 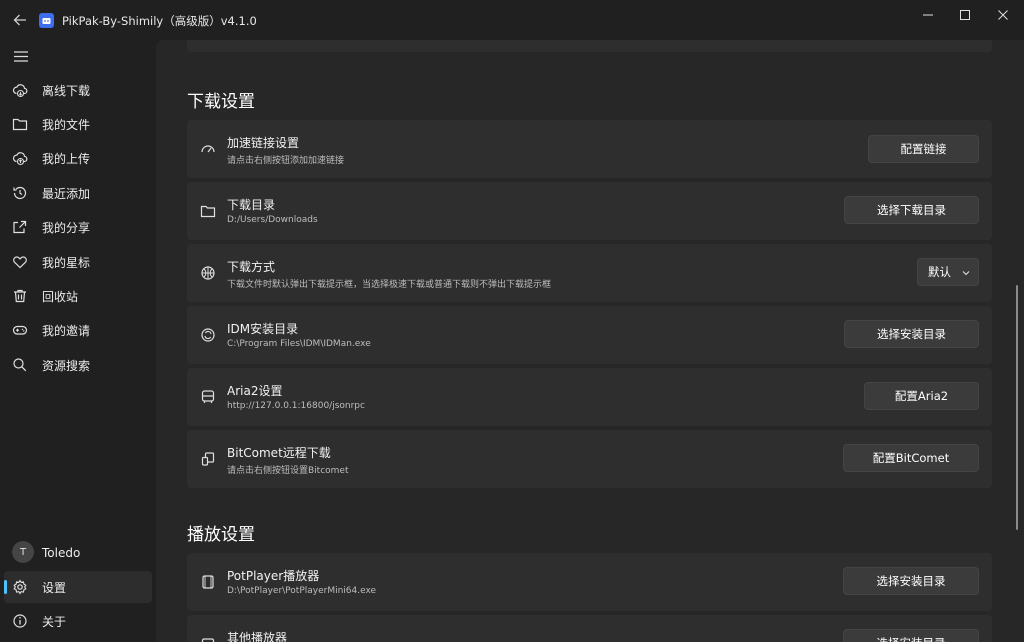 I want to click on select-potplayer-directory-button: 选择安装目录, so click(x=911, y=581).